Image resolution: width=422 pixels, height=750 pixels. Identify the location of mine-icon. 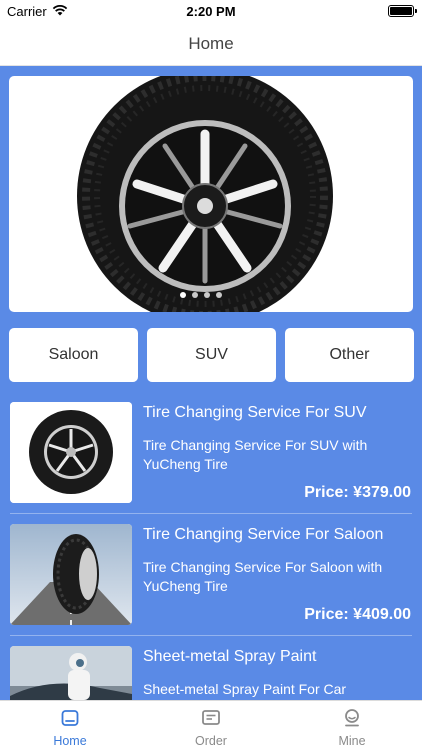
(352, 718).